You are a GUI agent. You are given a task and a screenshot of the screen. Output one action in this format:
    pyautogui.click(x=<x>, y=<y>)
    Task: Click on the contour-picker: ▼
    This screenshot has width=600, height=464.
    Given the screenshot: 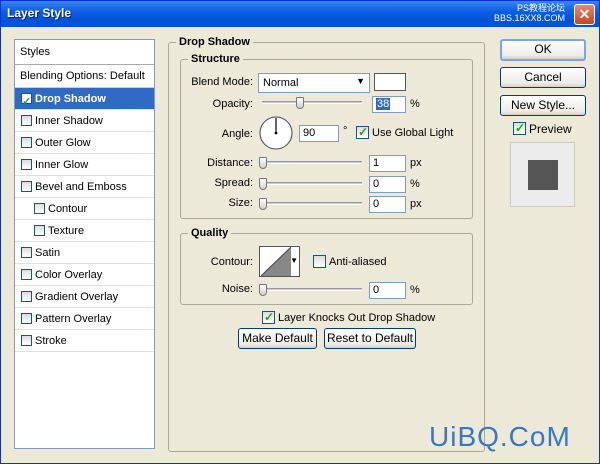 What is the action you would take?
    pyautogui.click(x=279, y=261)
    